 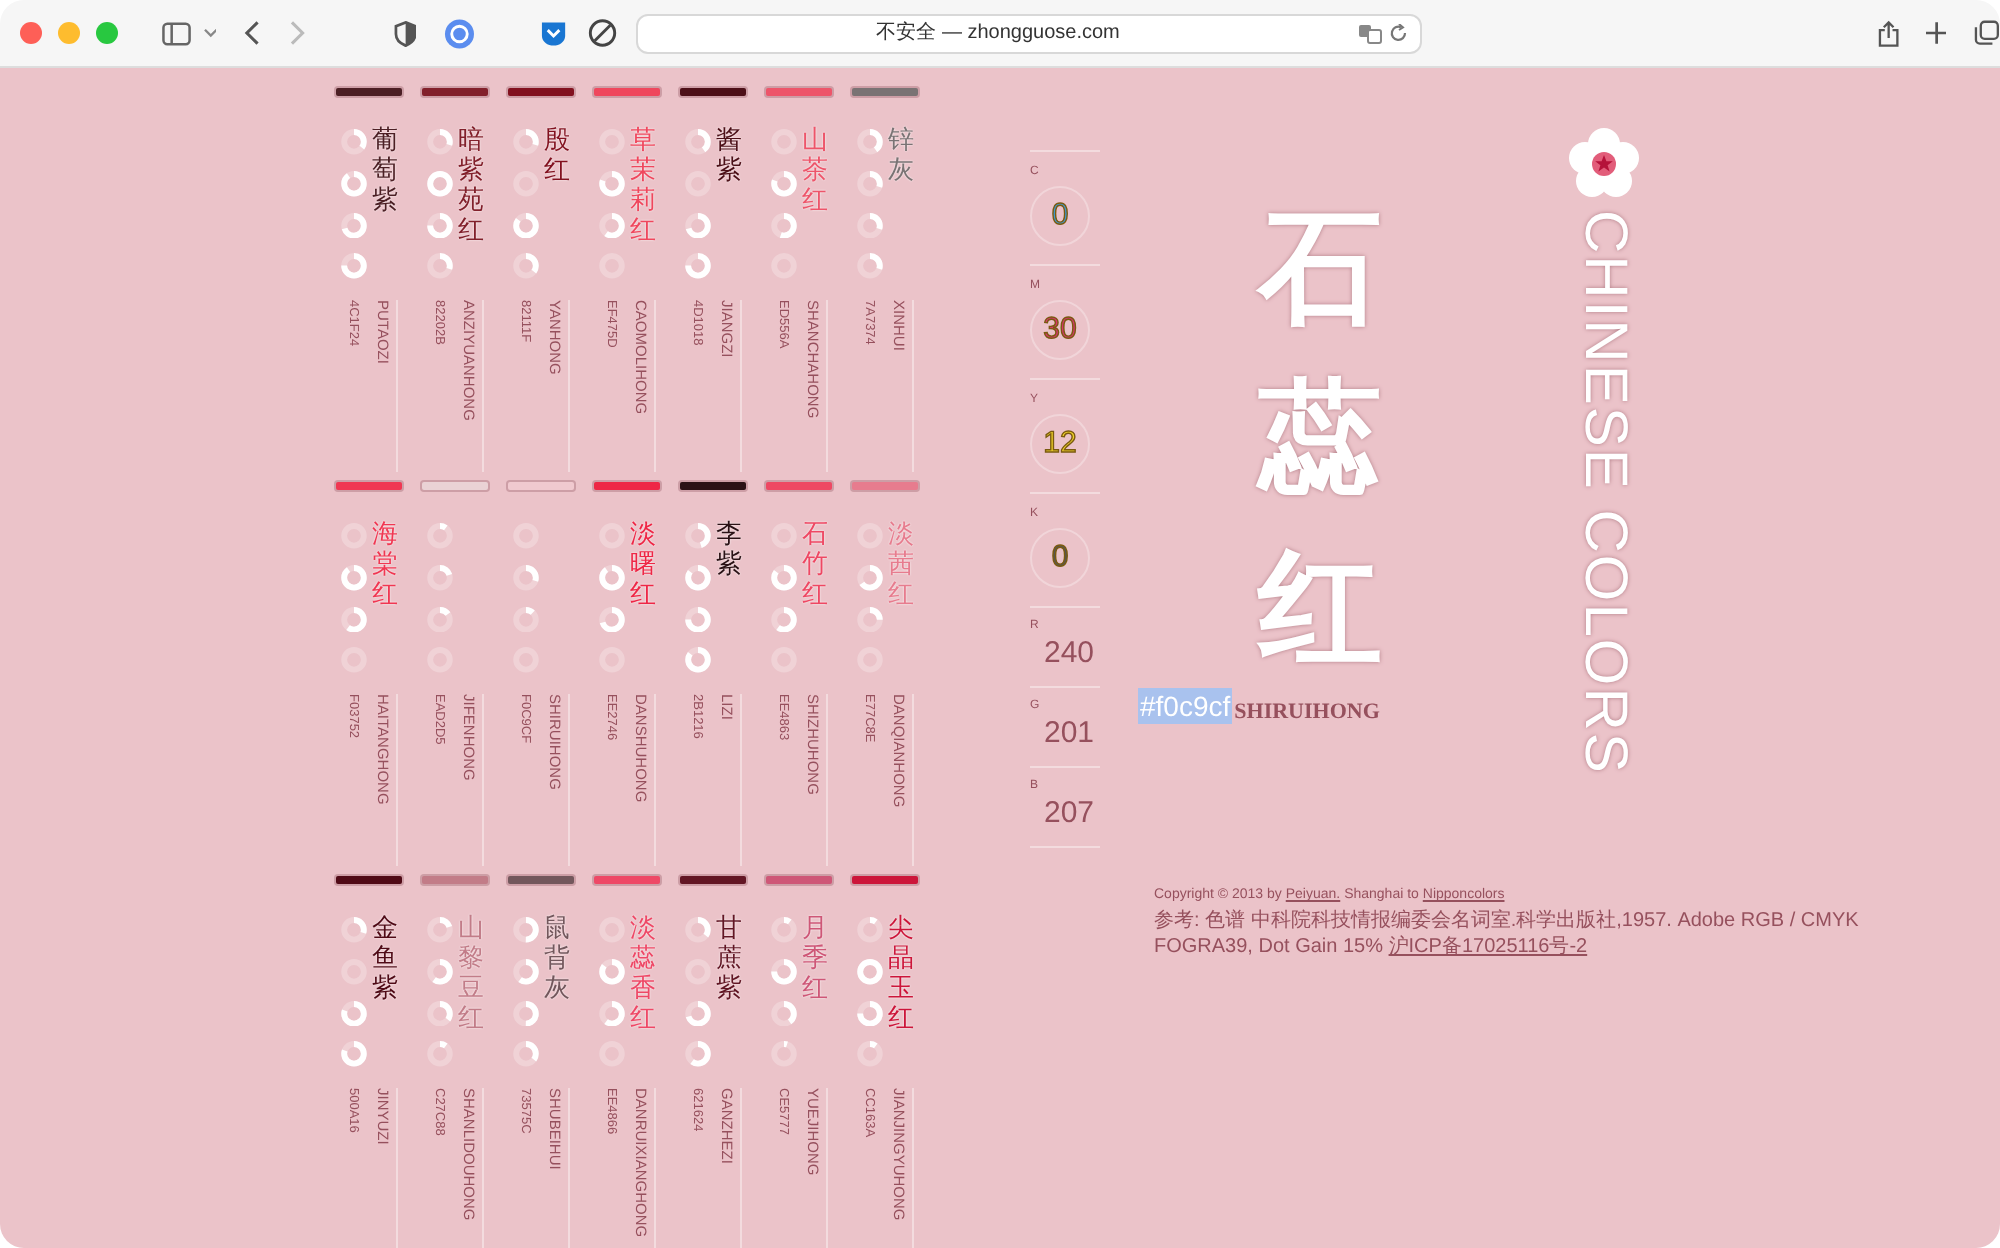 What do you see at coordinates (1604, 164) in the screenshot?
I see `flower-logo-icon` at bounding box center [1604, 164].